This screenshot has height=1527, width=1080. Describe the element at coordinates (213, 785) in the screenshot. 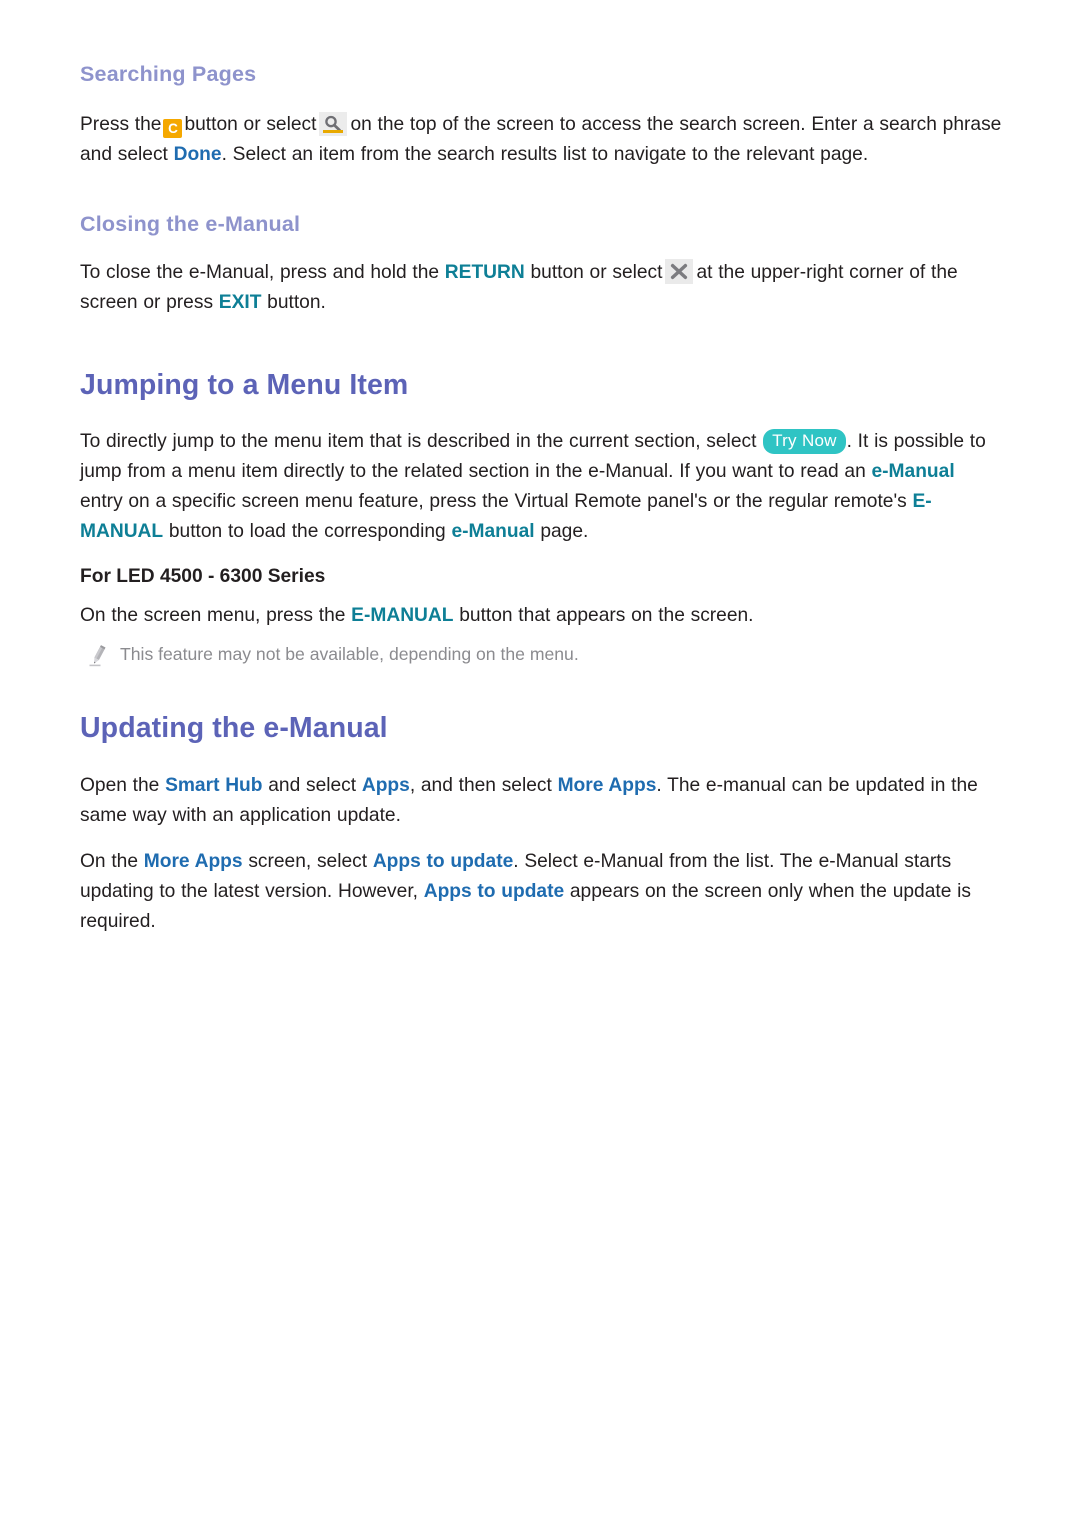

I see `link-smart-hub: Smart Hub` at that location.